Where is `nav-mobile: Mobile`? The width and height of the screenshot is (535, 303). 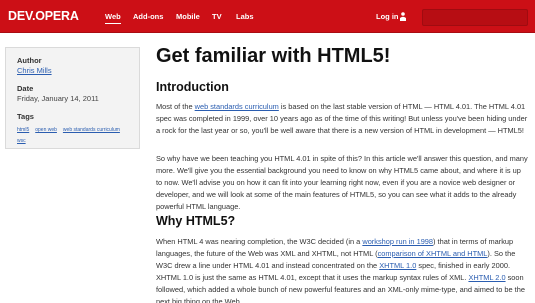 nav-mobile: Mobile is located at coordinates (188, 16).